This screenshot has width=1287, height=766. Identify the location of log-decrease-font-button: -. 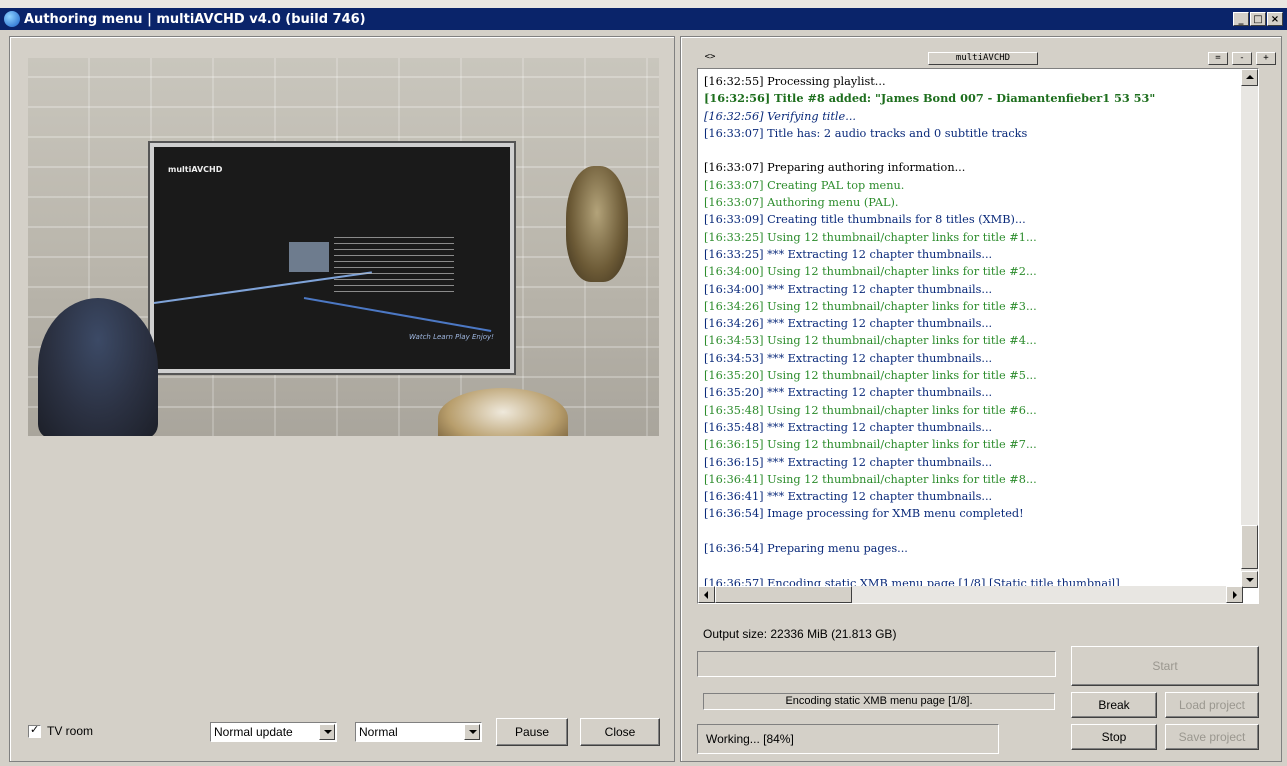
(1242, 58).